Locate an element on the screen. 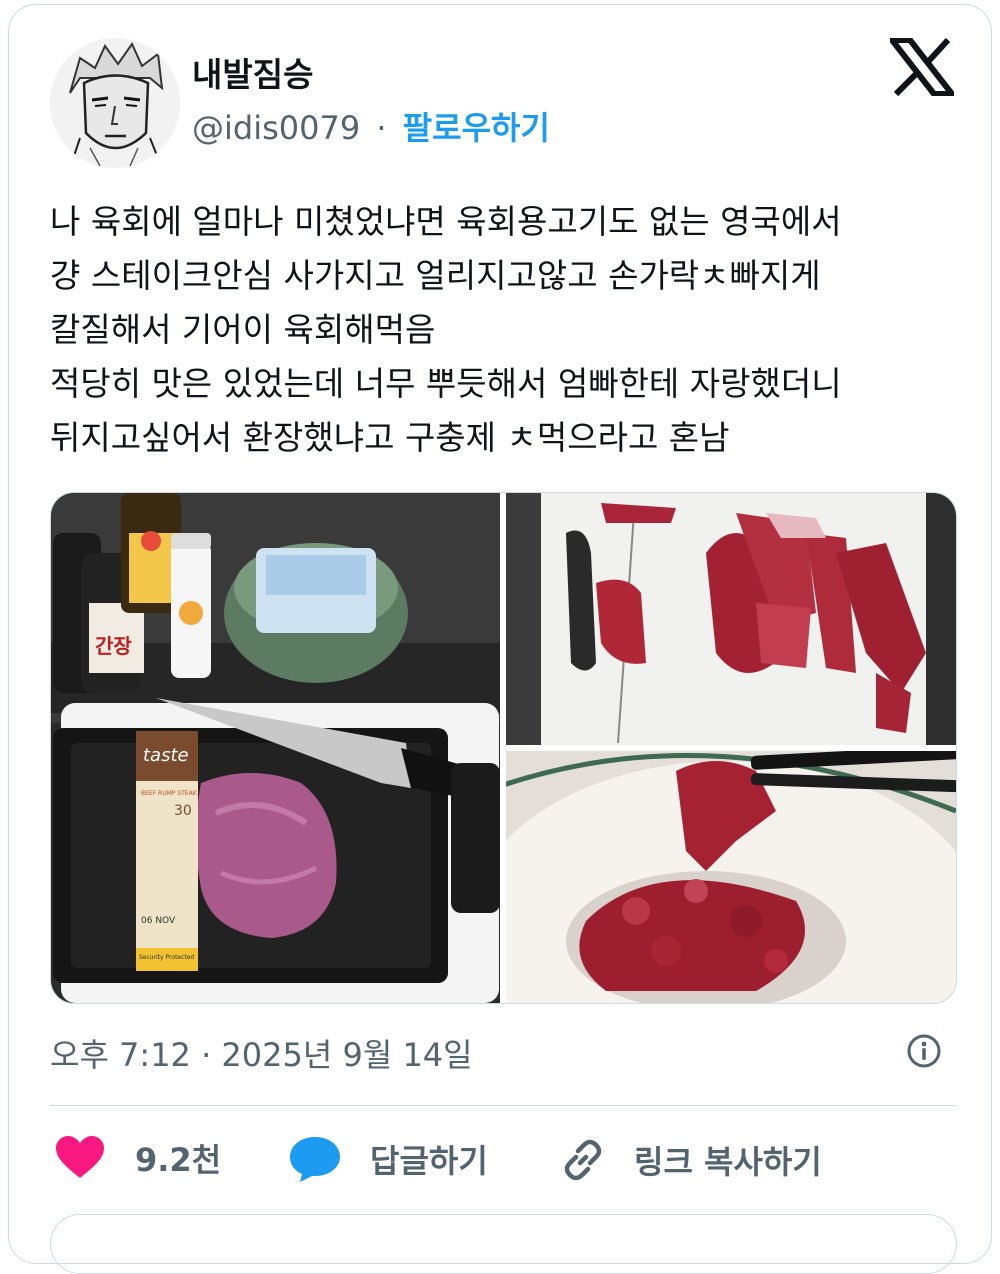 This screenshot has height=1274, width=1000. label-product: BEEF RUMP STEAK is located at coordinates (169, 793).